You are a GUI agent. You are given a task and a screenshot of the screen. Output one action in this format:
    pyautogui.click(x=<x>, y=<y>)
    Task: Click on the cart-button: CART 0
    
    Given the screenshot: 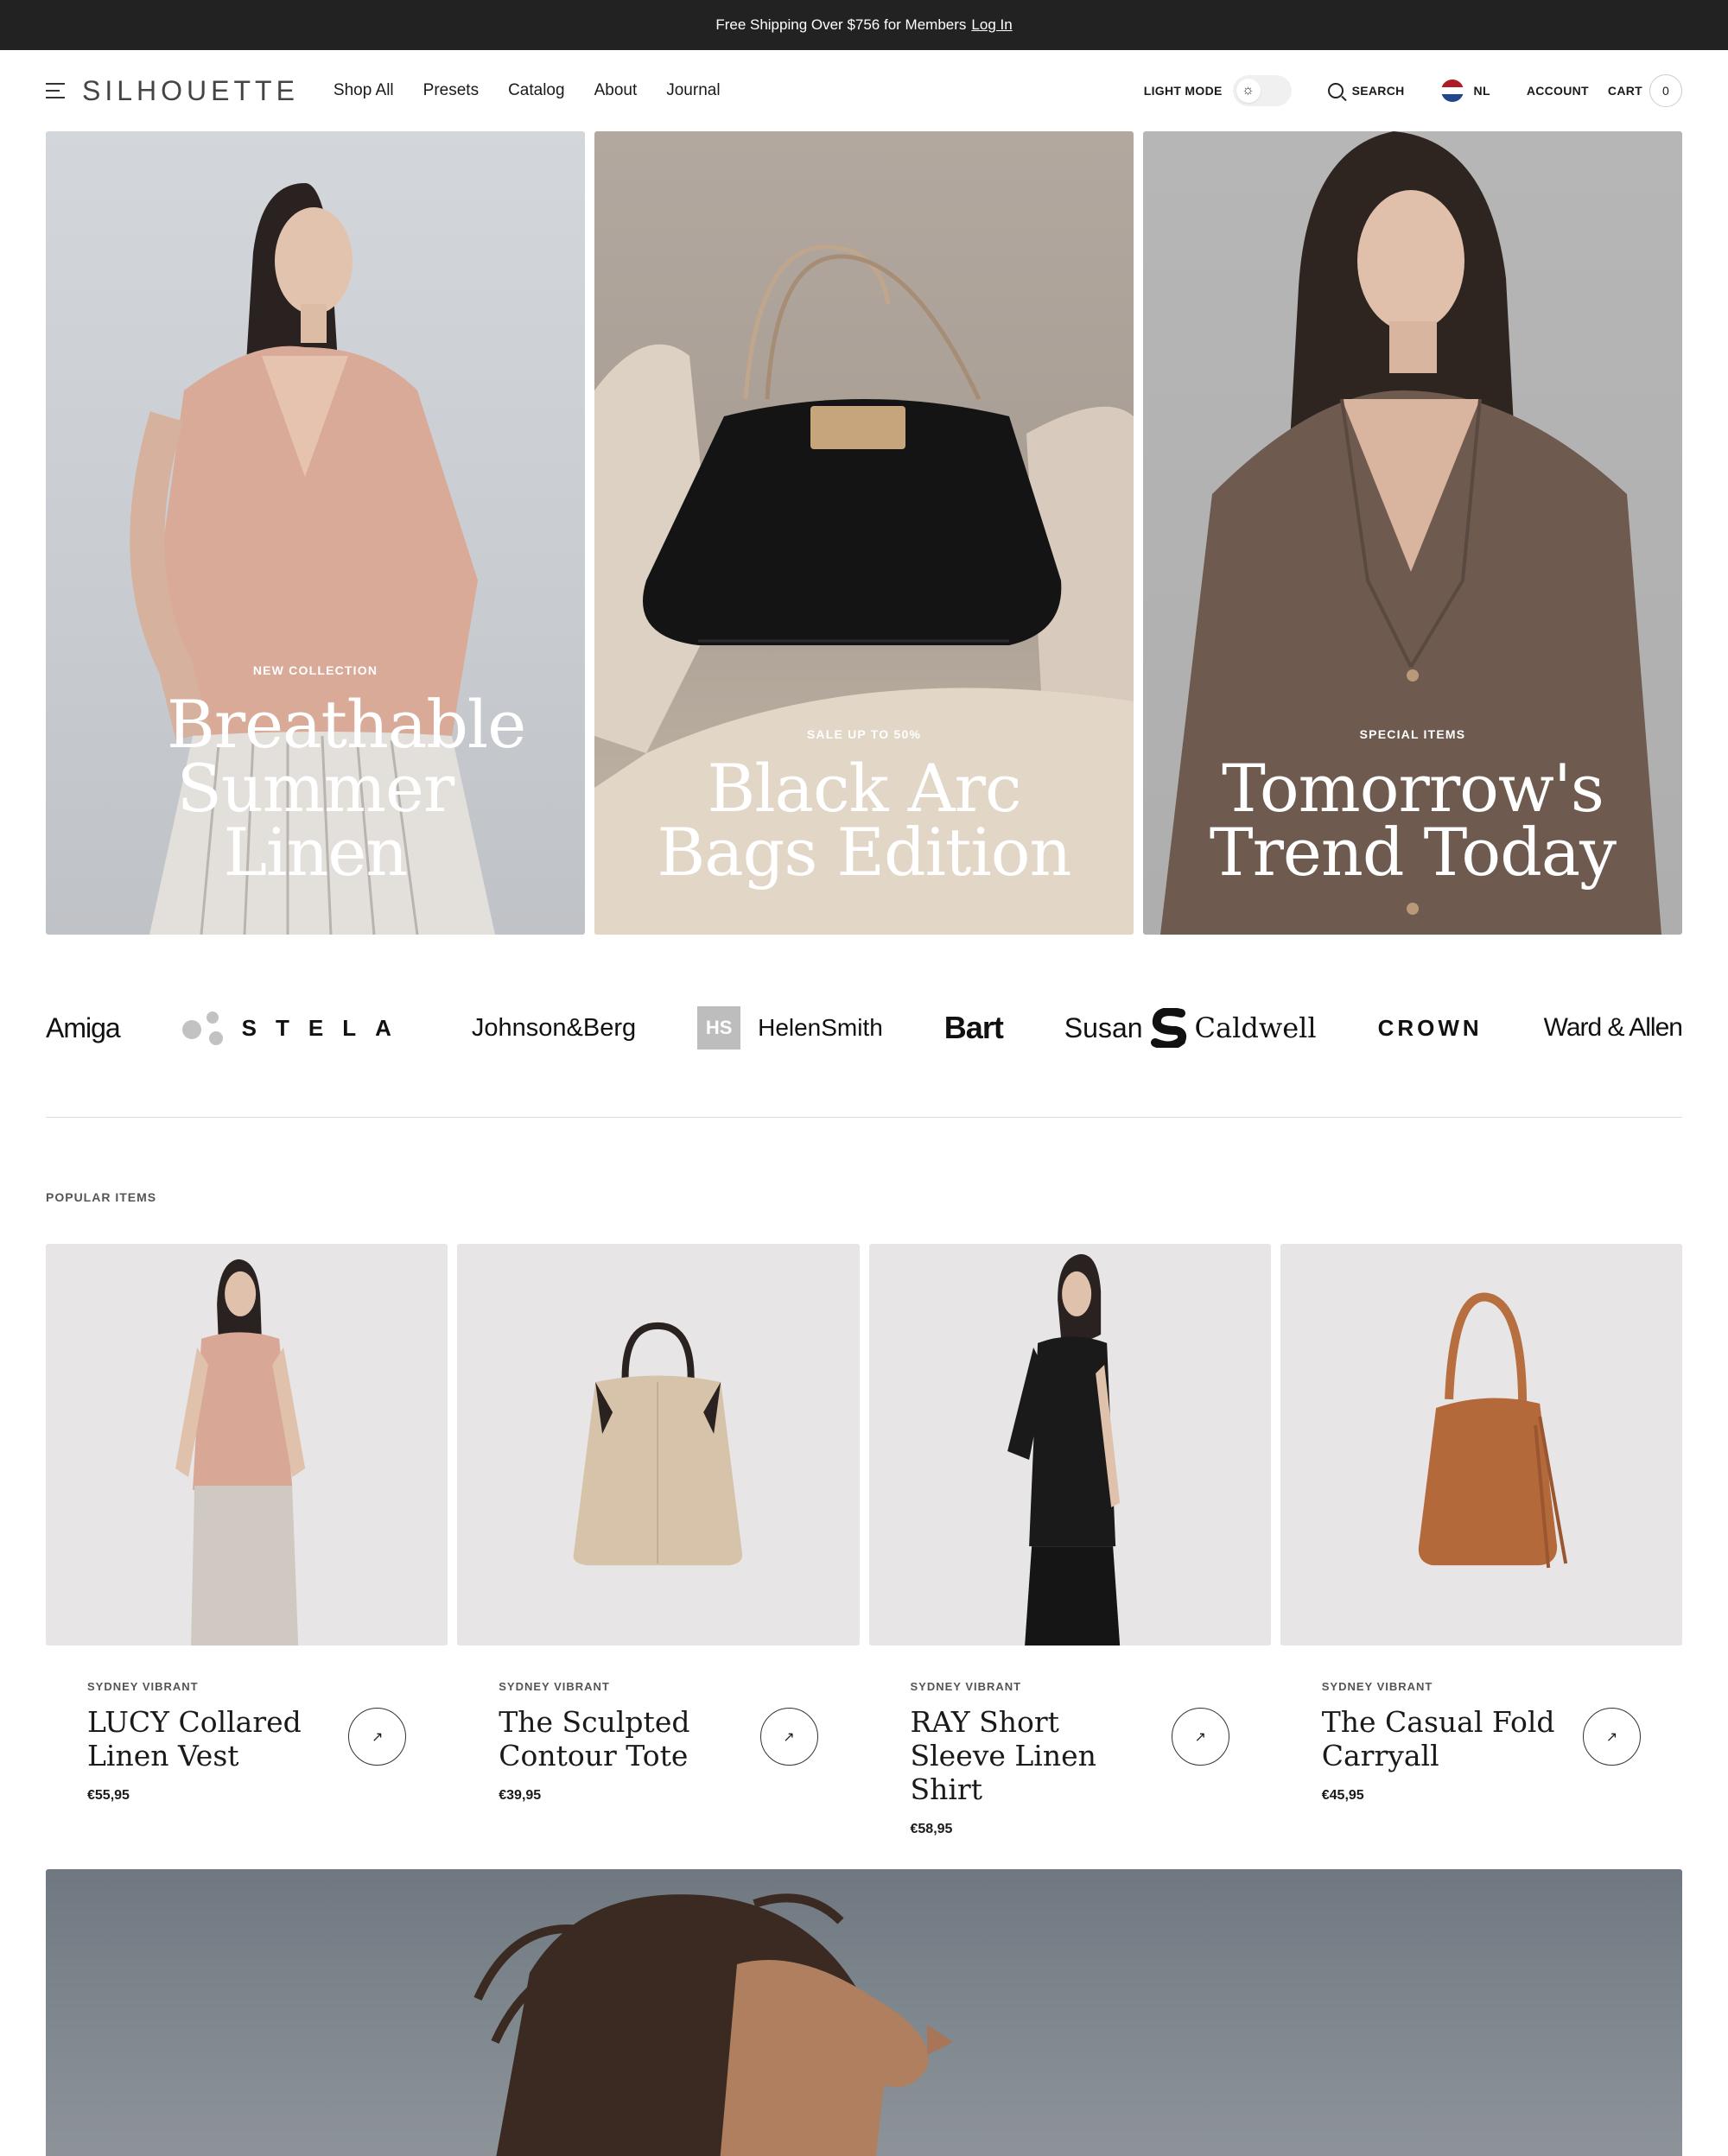 What is the action you would take?
    pyautogui.click(x=1645, y=90)
    